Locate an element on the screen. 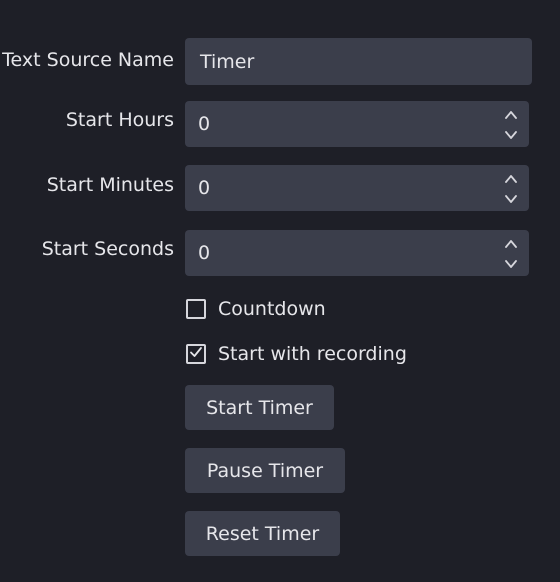  checkmark-icon is located at coordinates (196, 354).